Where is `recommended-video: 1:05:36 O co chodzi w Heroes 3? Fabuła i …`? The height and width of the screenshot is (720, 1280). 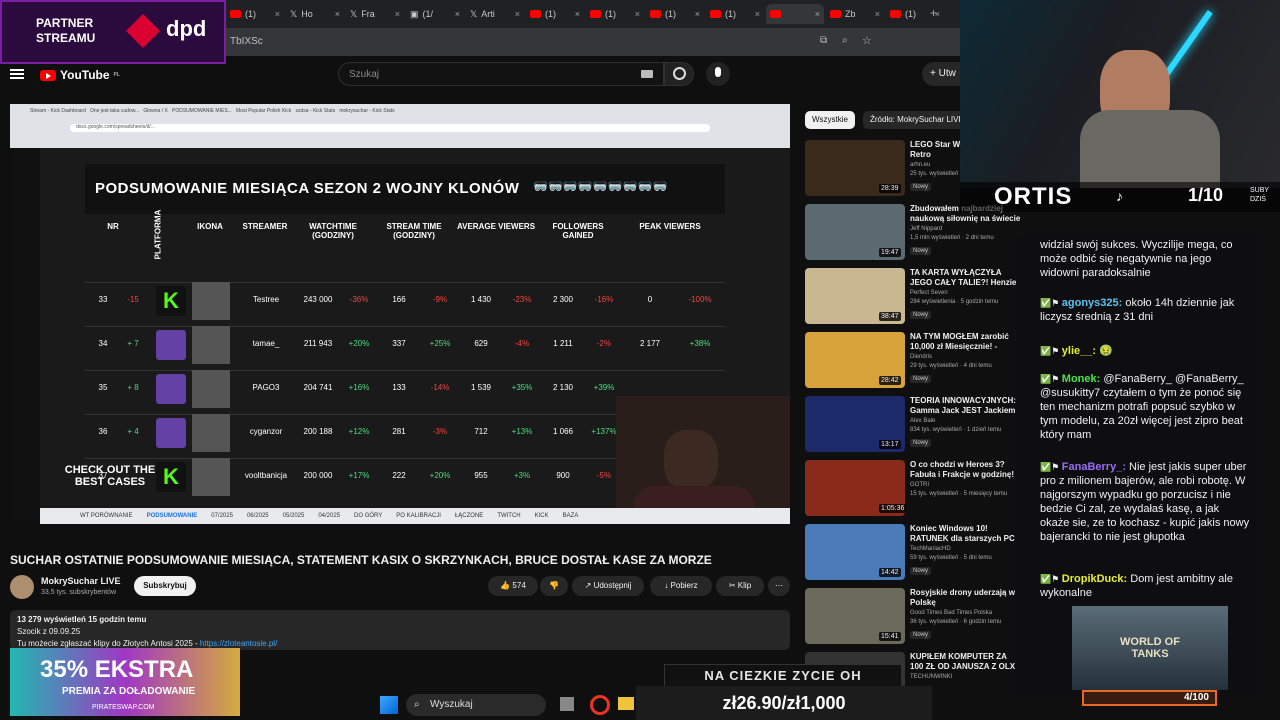 recommended-video: 1:05:36 O co chodzi w Heroes 3? Fabuła i … is located at coordinates (909, 490).